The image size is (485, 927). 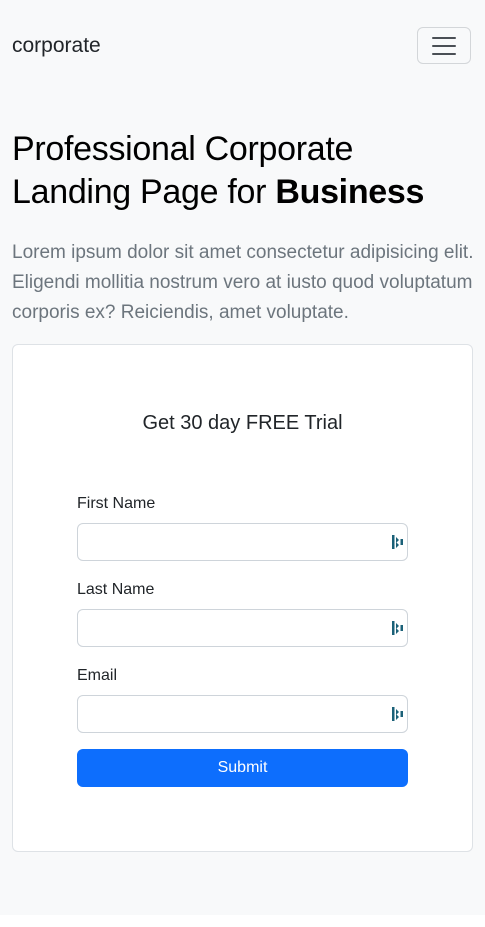 What do you see at coordinates (97, 675) in the screenshot?
I see `email-label: Email` at bounding box center [97, 675].